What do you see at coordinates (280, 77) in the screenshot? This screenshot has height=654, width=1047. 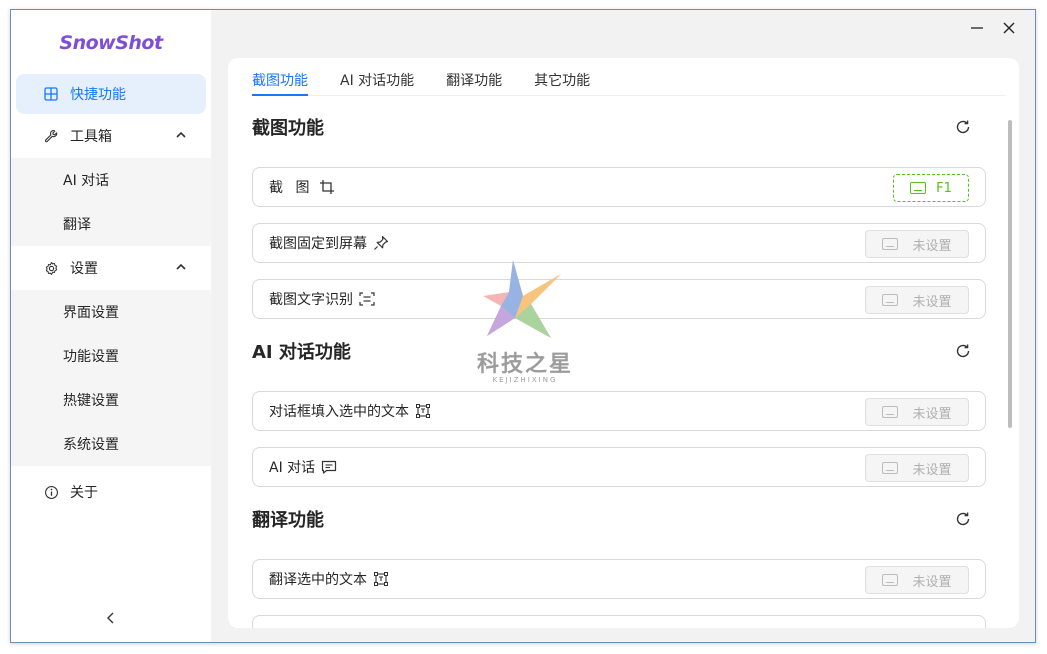 I see `tab-screenshot: 截图功能` at bounding box center [280, 77].